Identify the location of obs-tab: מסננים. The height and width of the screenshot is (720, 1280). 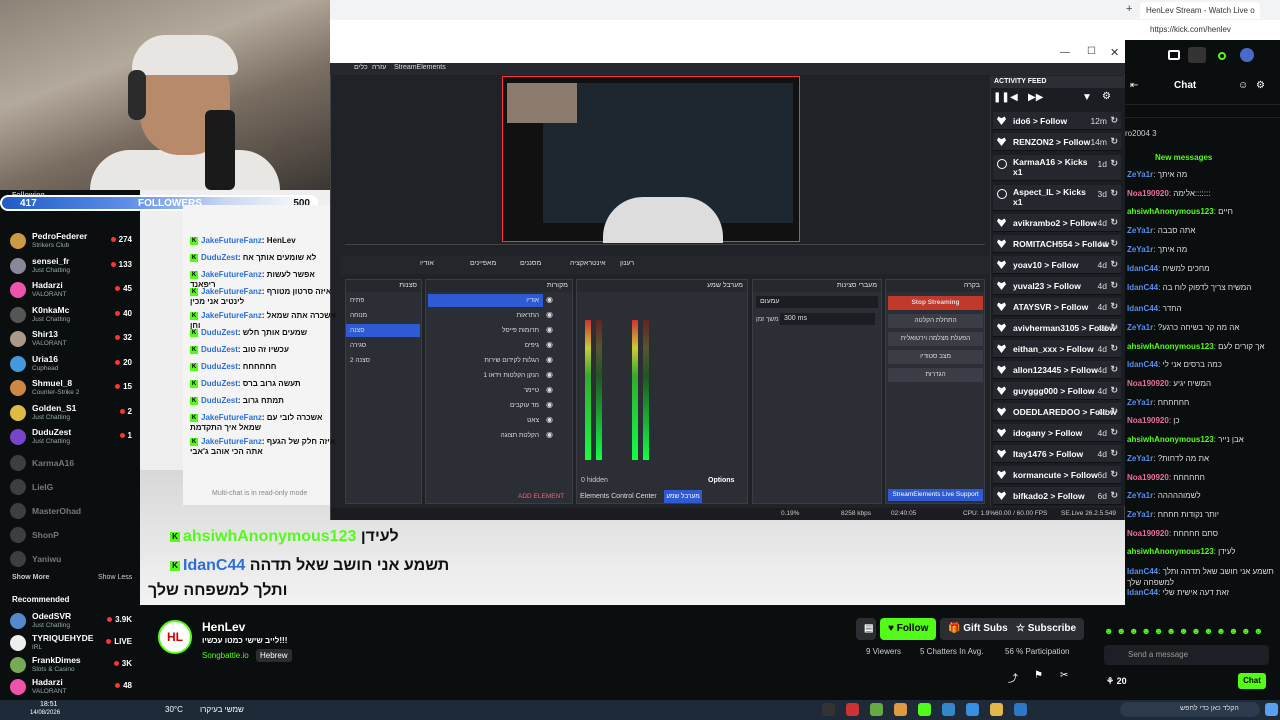
(530, 263).